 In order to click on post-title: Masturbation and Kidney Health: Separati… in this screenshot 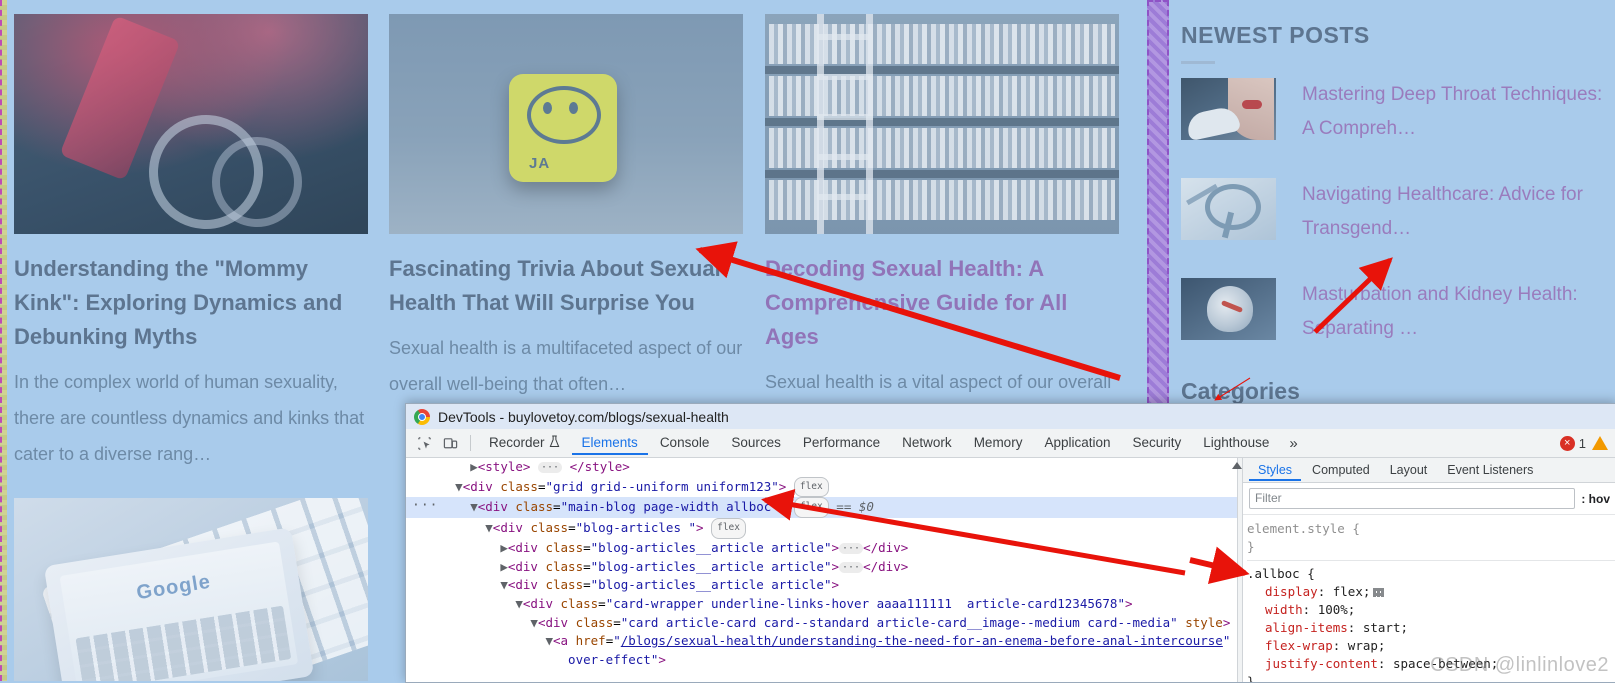, I will do `click(1458, 312)`.